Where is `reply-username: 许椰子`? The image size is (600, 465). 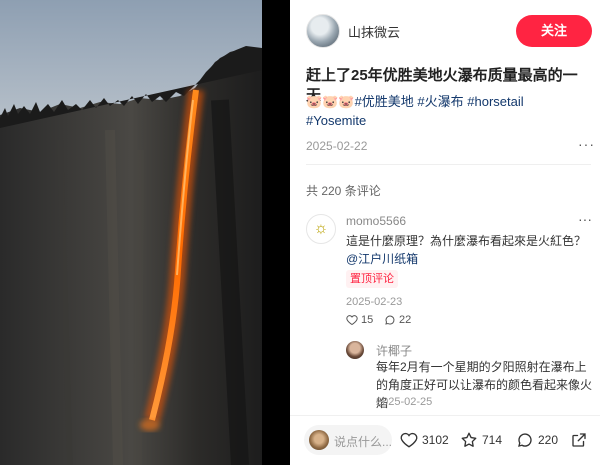
reply-username: 许椰子 is located at coordinates (394, 350).